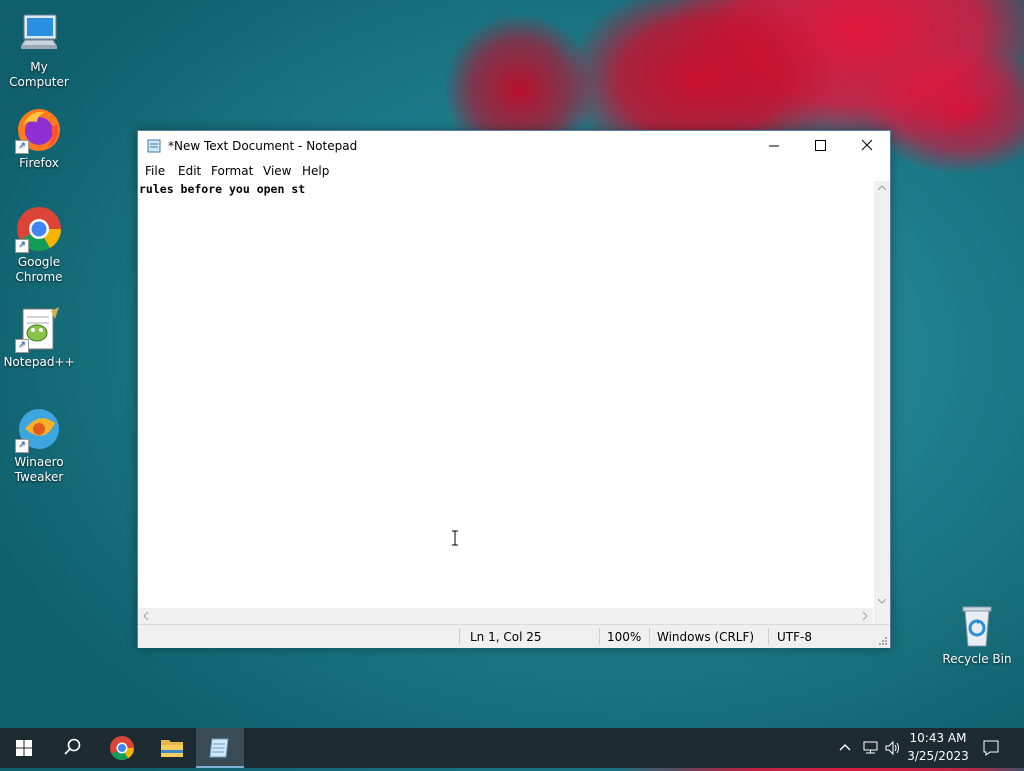 The height and width of the screenshot is (771, 1024). I want to click on horizontal-scrollbar, so click(505, 616).